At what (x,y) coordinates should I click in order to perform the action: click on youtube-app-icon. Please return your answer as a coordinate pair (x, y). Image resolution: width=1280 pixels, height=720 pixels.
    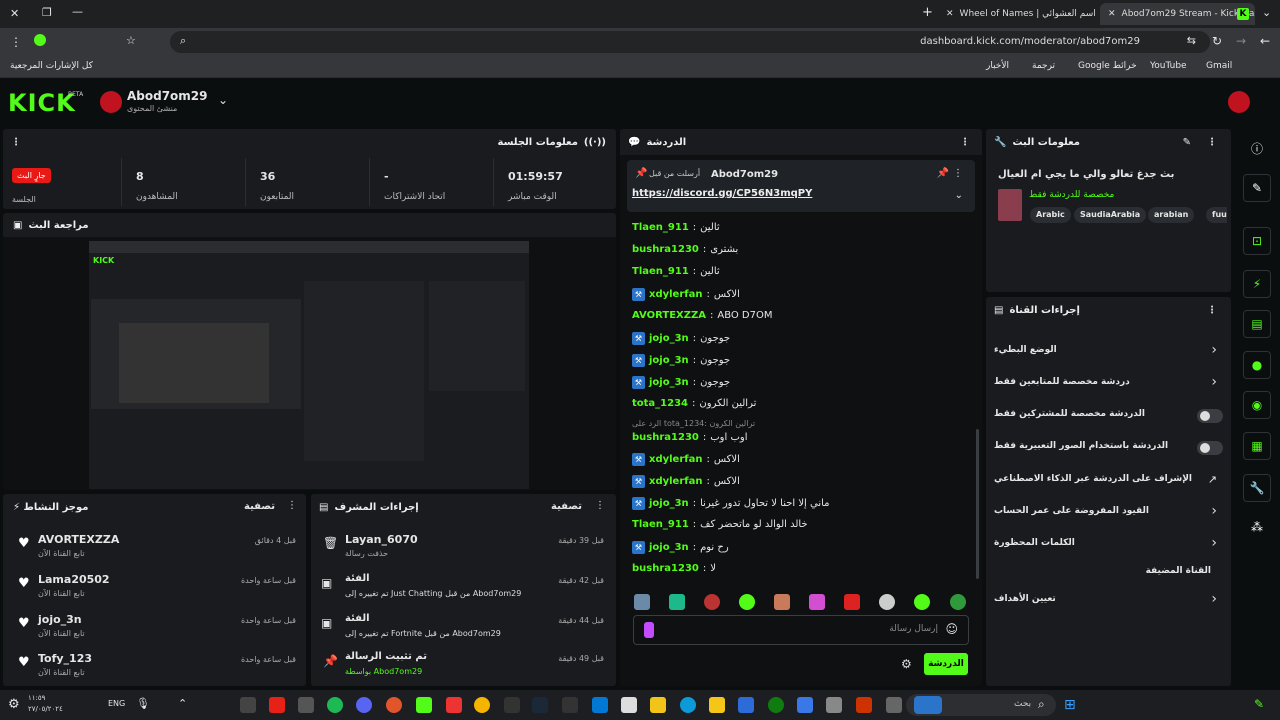
    Looking at the image, I should click on (277, 705).